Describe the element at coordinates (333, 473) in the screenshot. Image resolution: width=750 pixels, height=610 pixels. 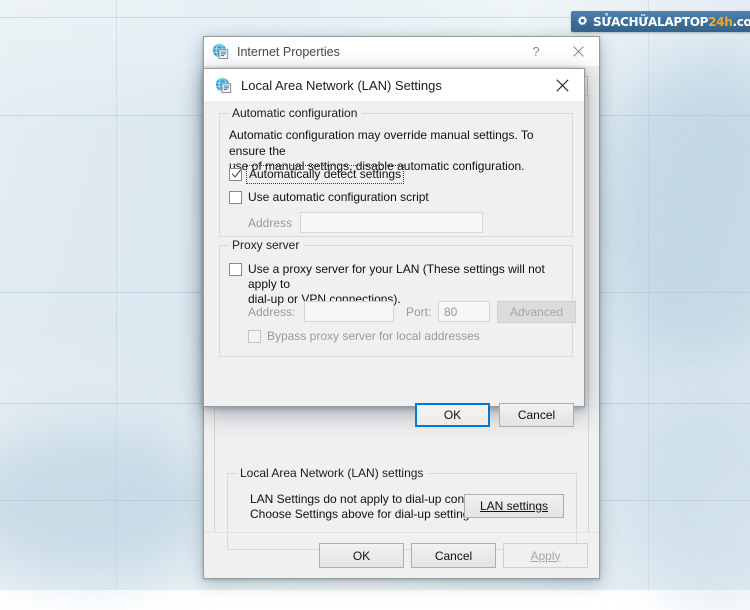
I see `lan-settings-group-legend: Local Area Network (LAN) settings` at that location.